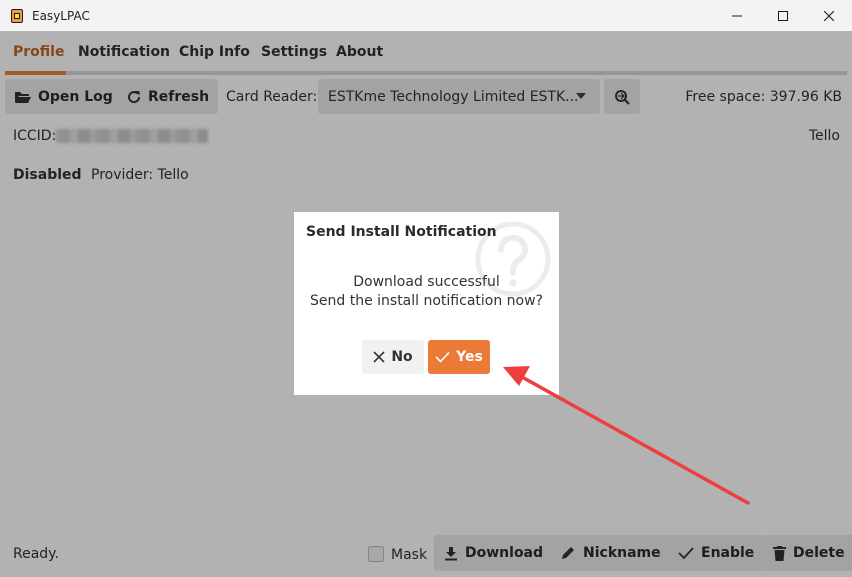 This screenshot has height=577, width=852. I want to click on title-bar: EasyLPAC, so click(426, 15).